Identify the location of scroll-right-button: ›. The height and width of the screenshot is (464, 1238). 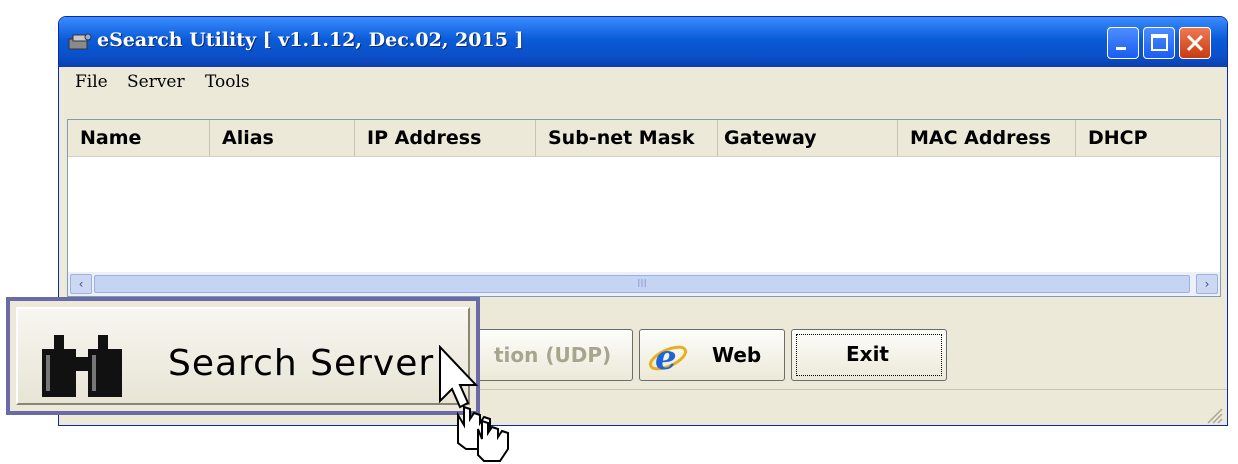
(1207, 284).